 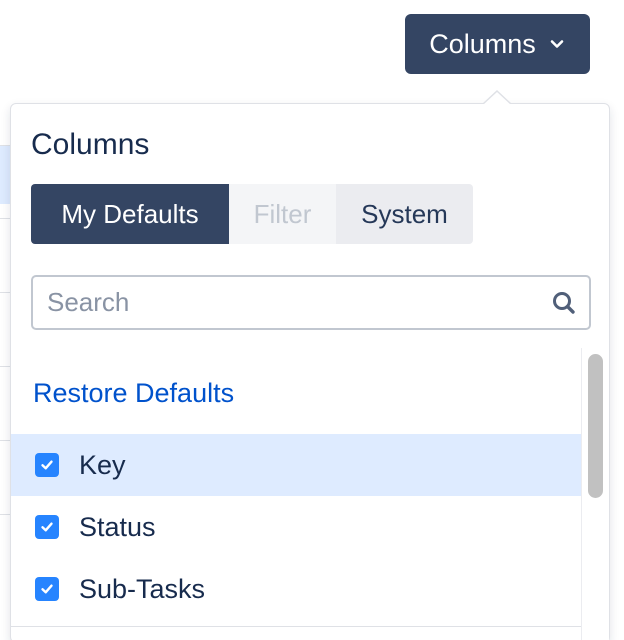 I want to click on search-field, so click(x=311, y=302).